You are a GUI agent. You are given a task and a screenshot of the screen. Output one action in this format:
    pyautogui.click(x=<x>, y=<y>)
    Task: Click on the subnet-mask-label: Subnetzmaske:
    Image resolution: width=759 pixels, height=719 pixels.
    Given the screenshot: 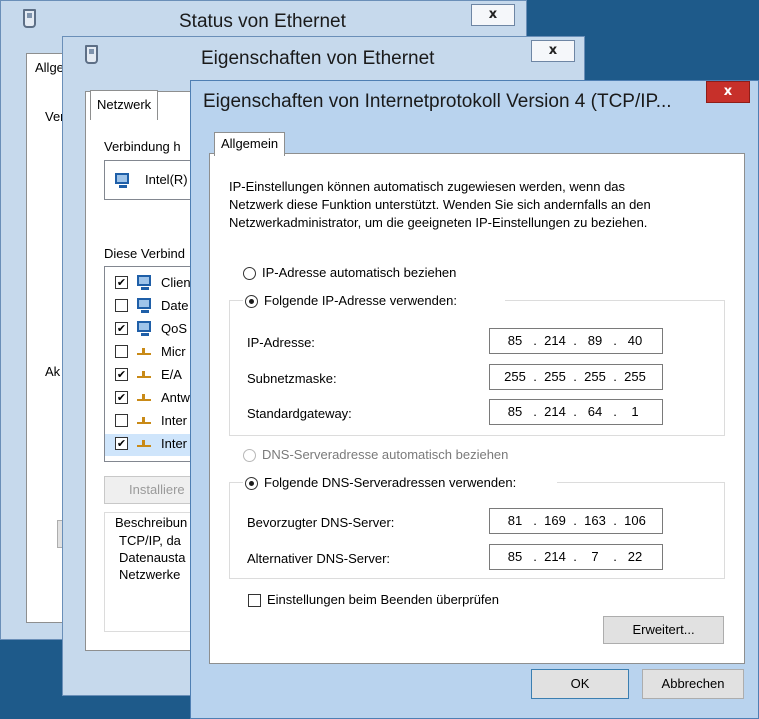 What is the action you would take?
    pyautogui.click(x=292, y=378)
    